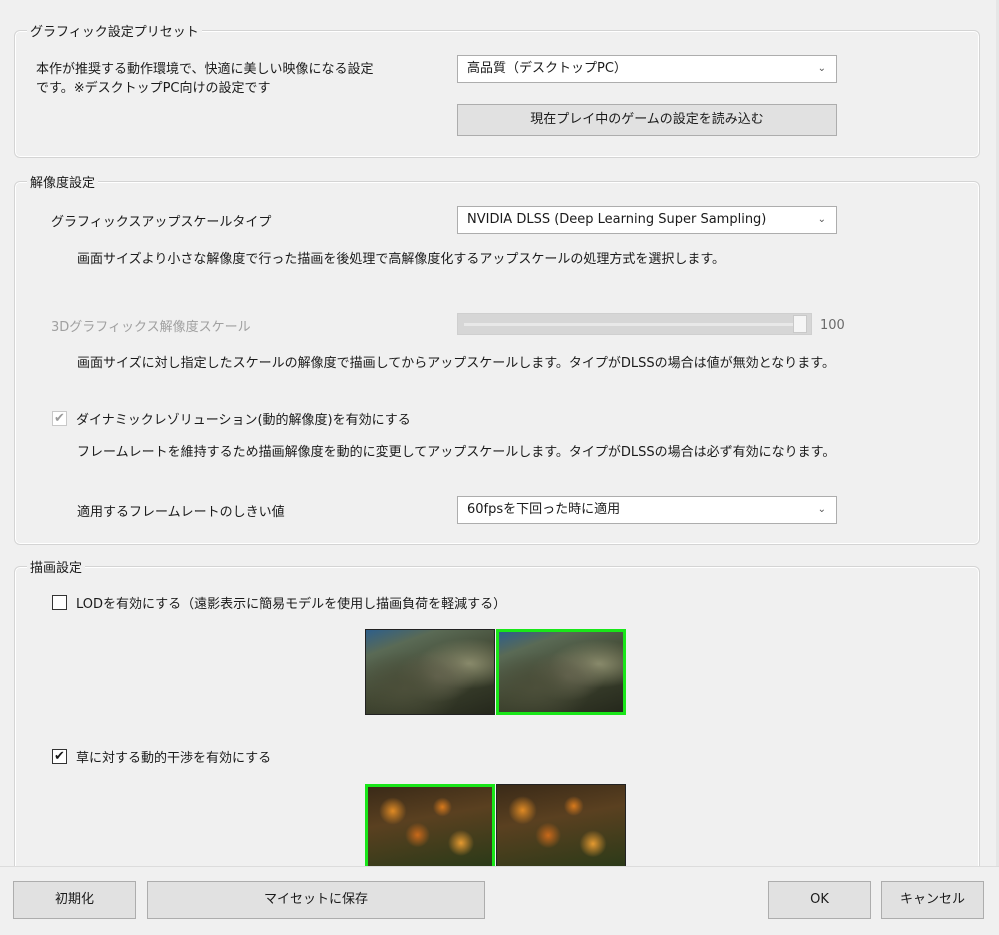 The width and height of the screenshot is (999, 935). What do you see at coordinates (561, 825) in the screenshot?
I see `grass-off-preview-image` at bounding box center [561, 825].